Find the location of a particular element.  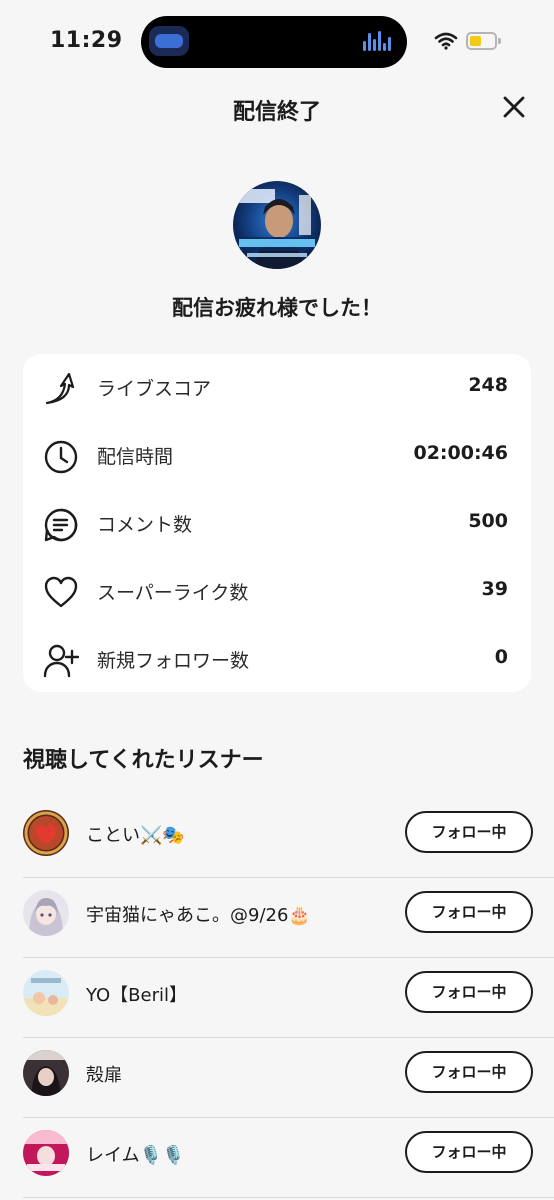

listener-name: YO【Beril】 is located at coordinates (137, 995).